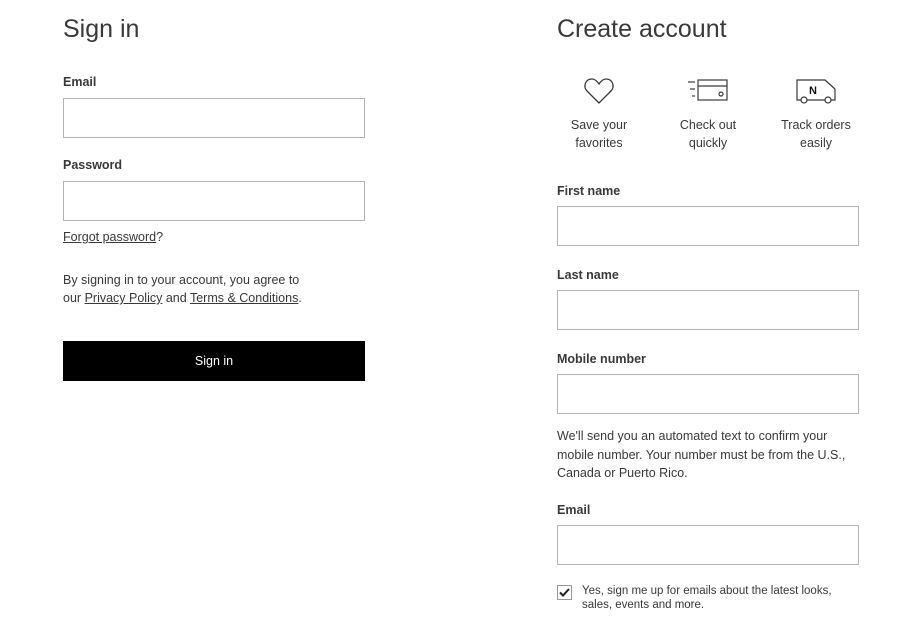  Describe the element at coordinates (708, 545) in the screenshot. I see `create-email-input` at that location.